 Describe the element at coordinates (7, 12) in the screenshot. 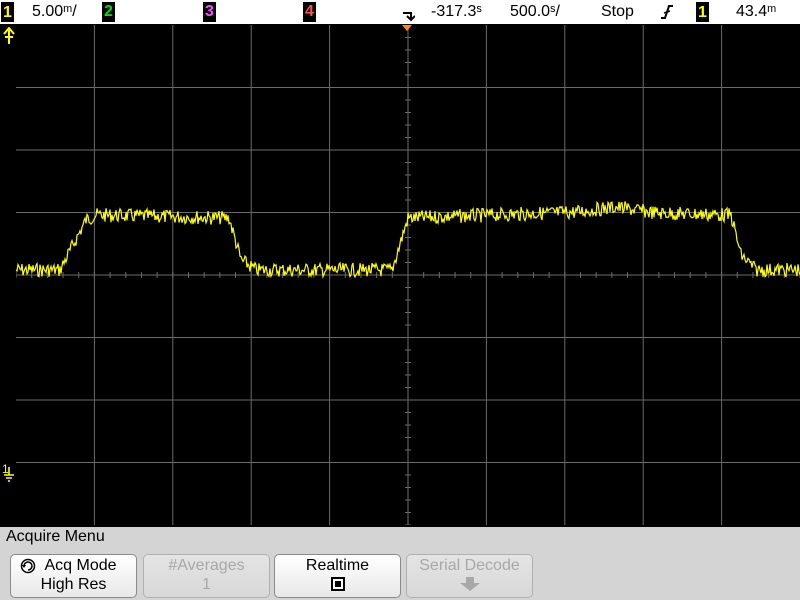

I see `channel-1-indicator: 1` at that location.